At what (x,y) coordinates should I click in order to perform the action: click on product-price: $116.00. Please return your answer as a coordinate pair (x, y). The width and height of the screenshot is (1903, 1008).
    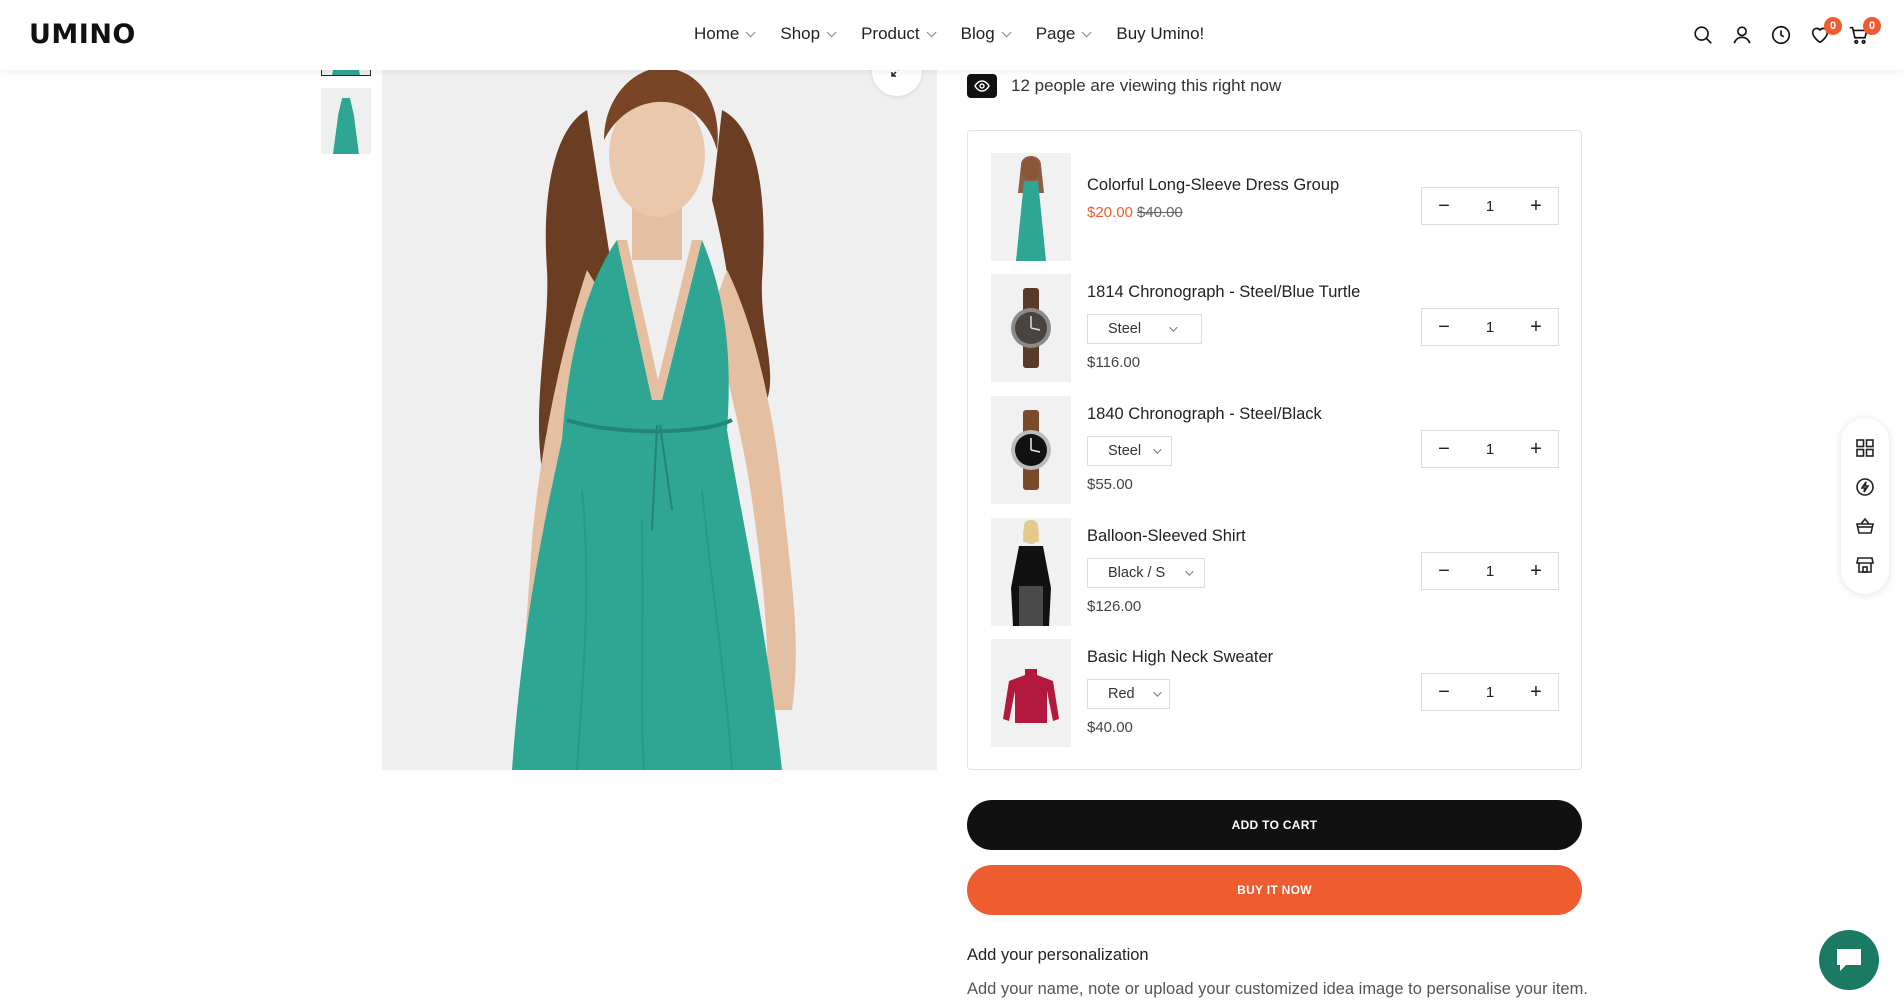
    Looking at the image, I should click on (1114, 362).